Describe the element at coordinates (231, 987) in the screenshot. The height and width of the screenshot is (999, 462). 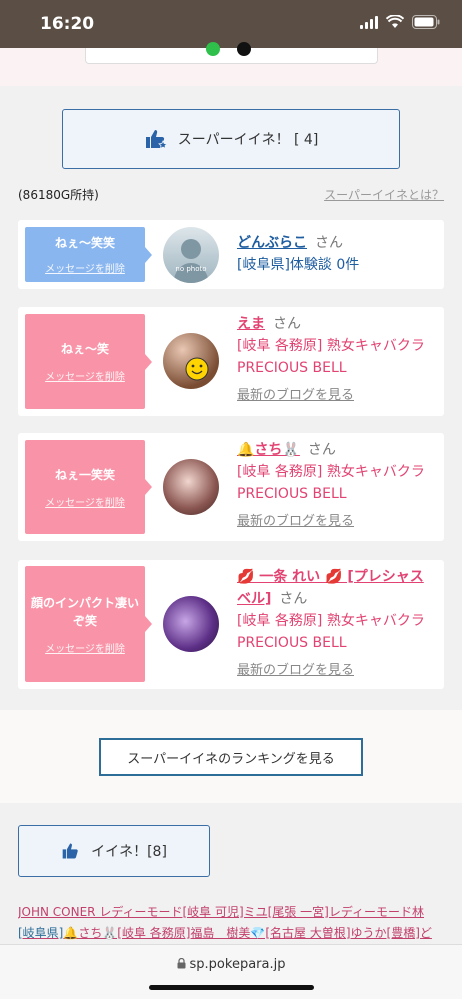
I see `home-indicator` at that location.